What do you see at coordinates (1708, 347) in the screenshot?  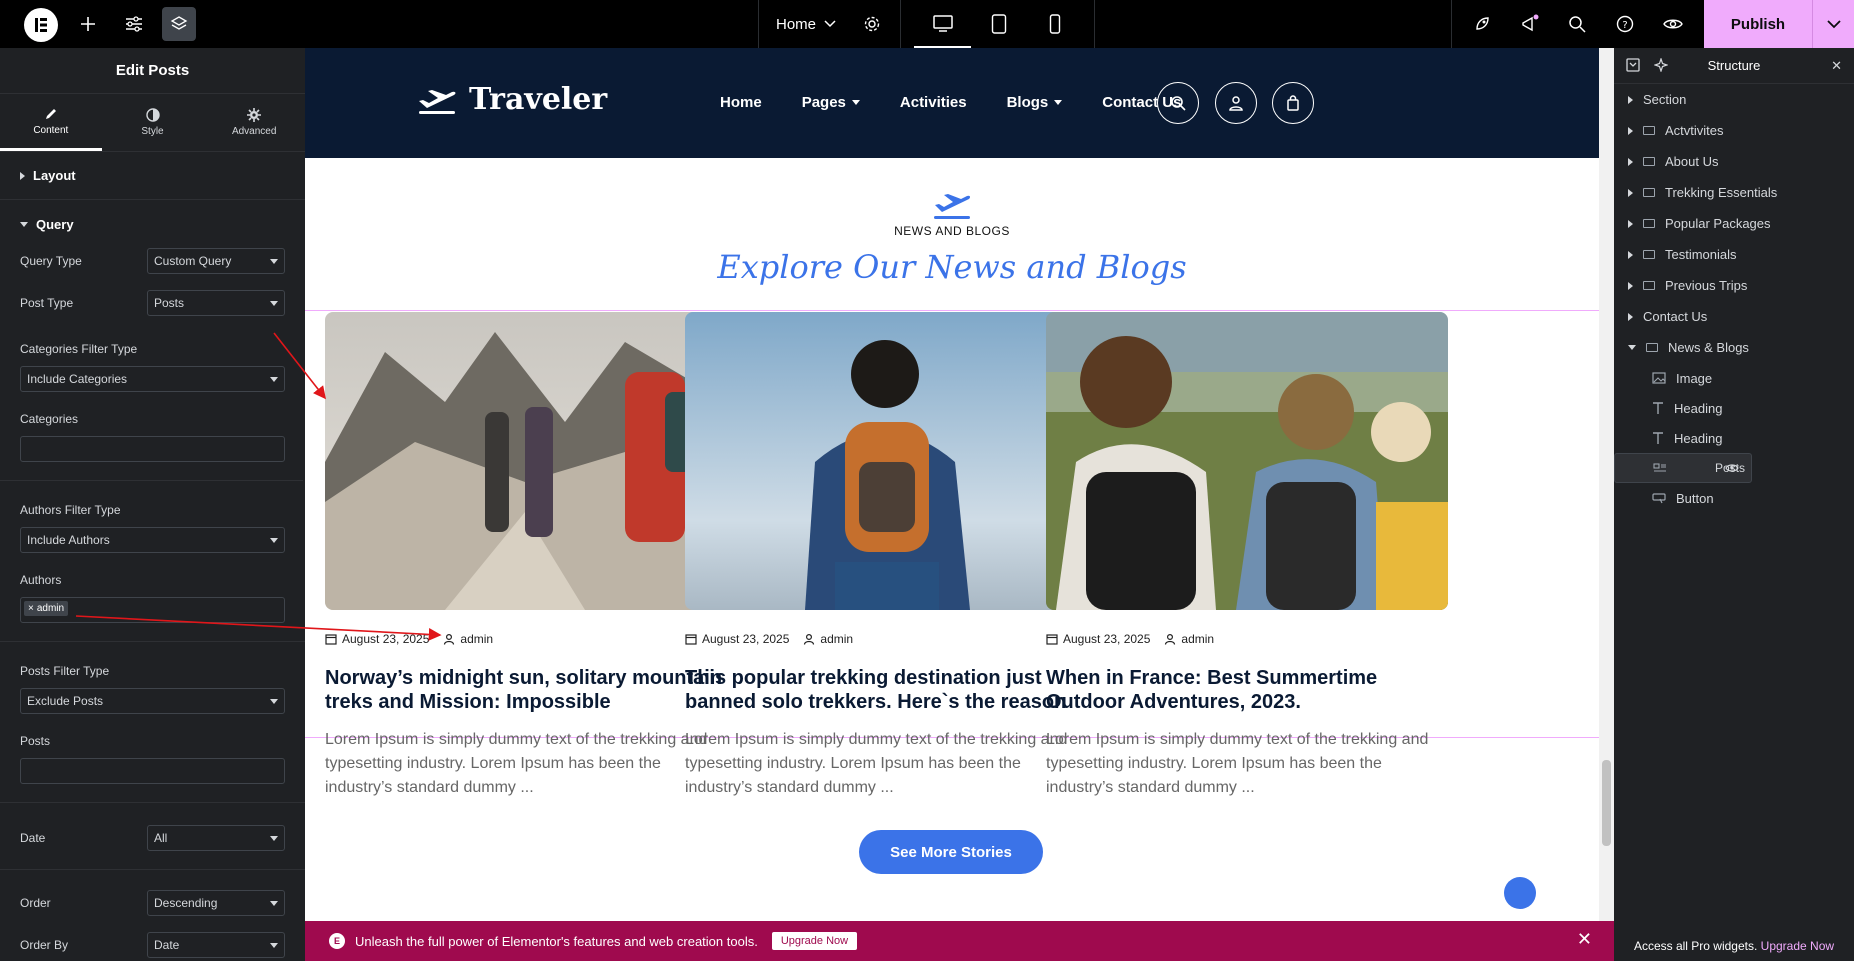 I see `structure-item-label: News & Blogs` at bounding box center [1708, 347].